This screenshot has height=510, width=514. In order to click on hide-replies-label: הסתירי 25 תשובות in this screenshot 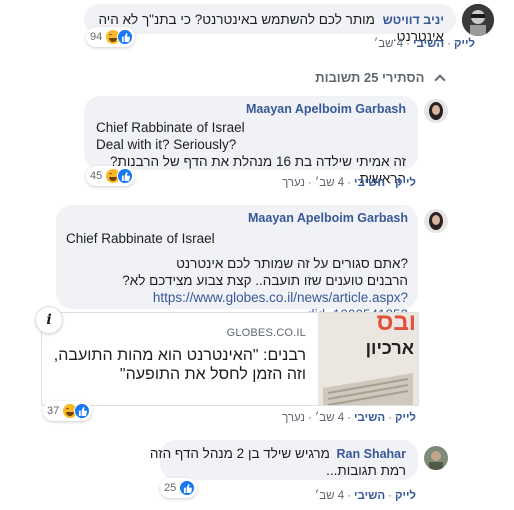, I will do `click(370, 77)`.